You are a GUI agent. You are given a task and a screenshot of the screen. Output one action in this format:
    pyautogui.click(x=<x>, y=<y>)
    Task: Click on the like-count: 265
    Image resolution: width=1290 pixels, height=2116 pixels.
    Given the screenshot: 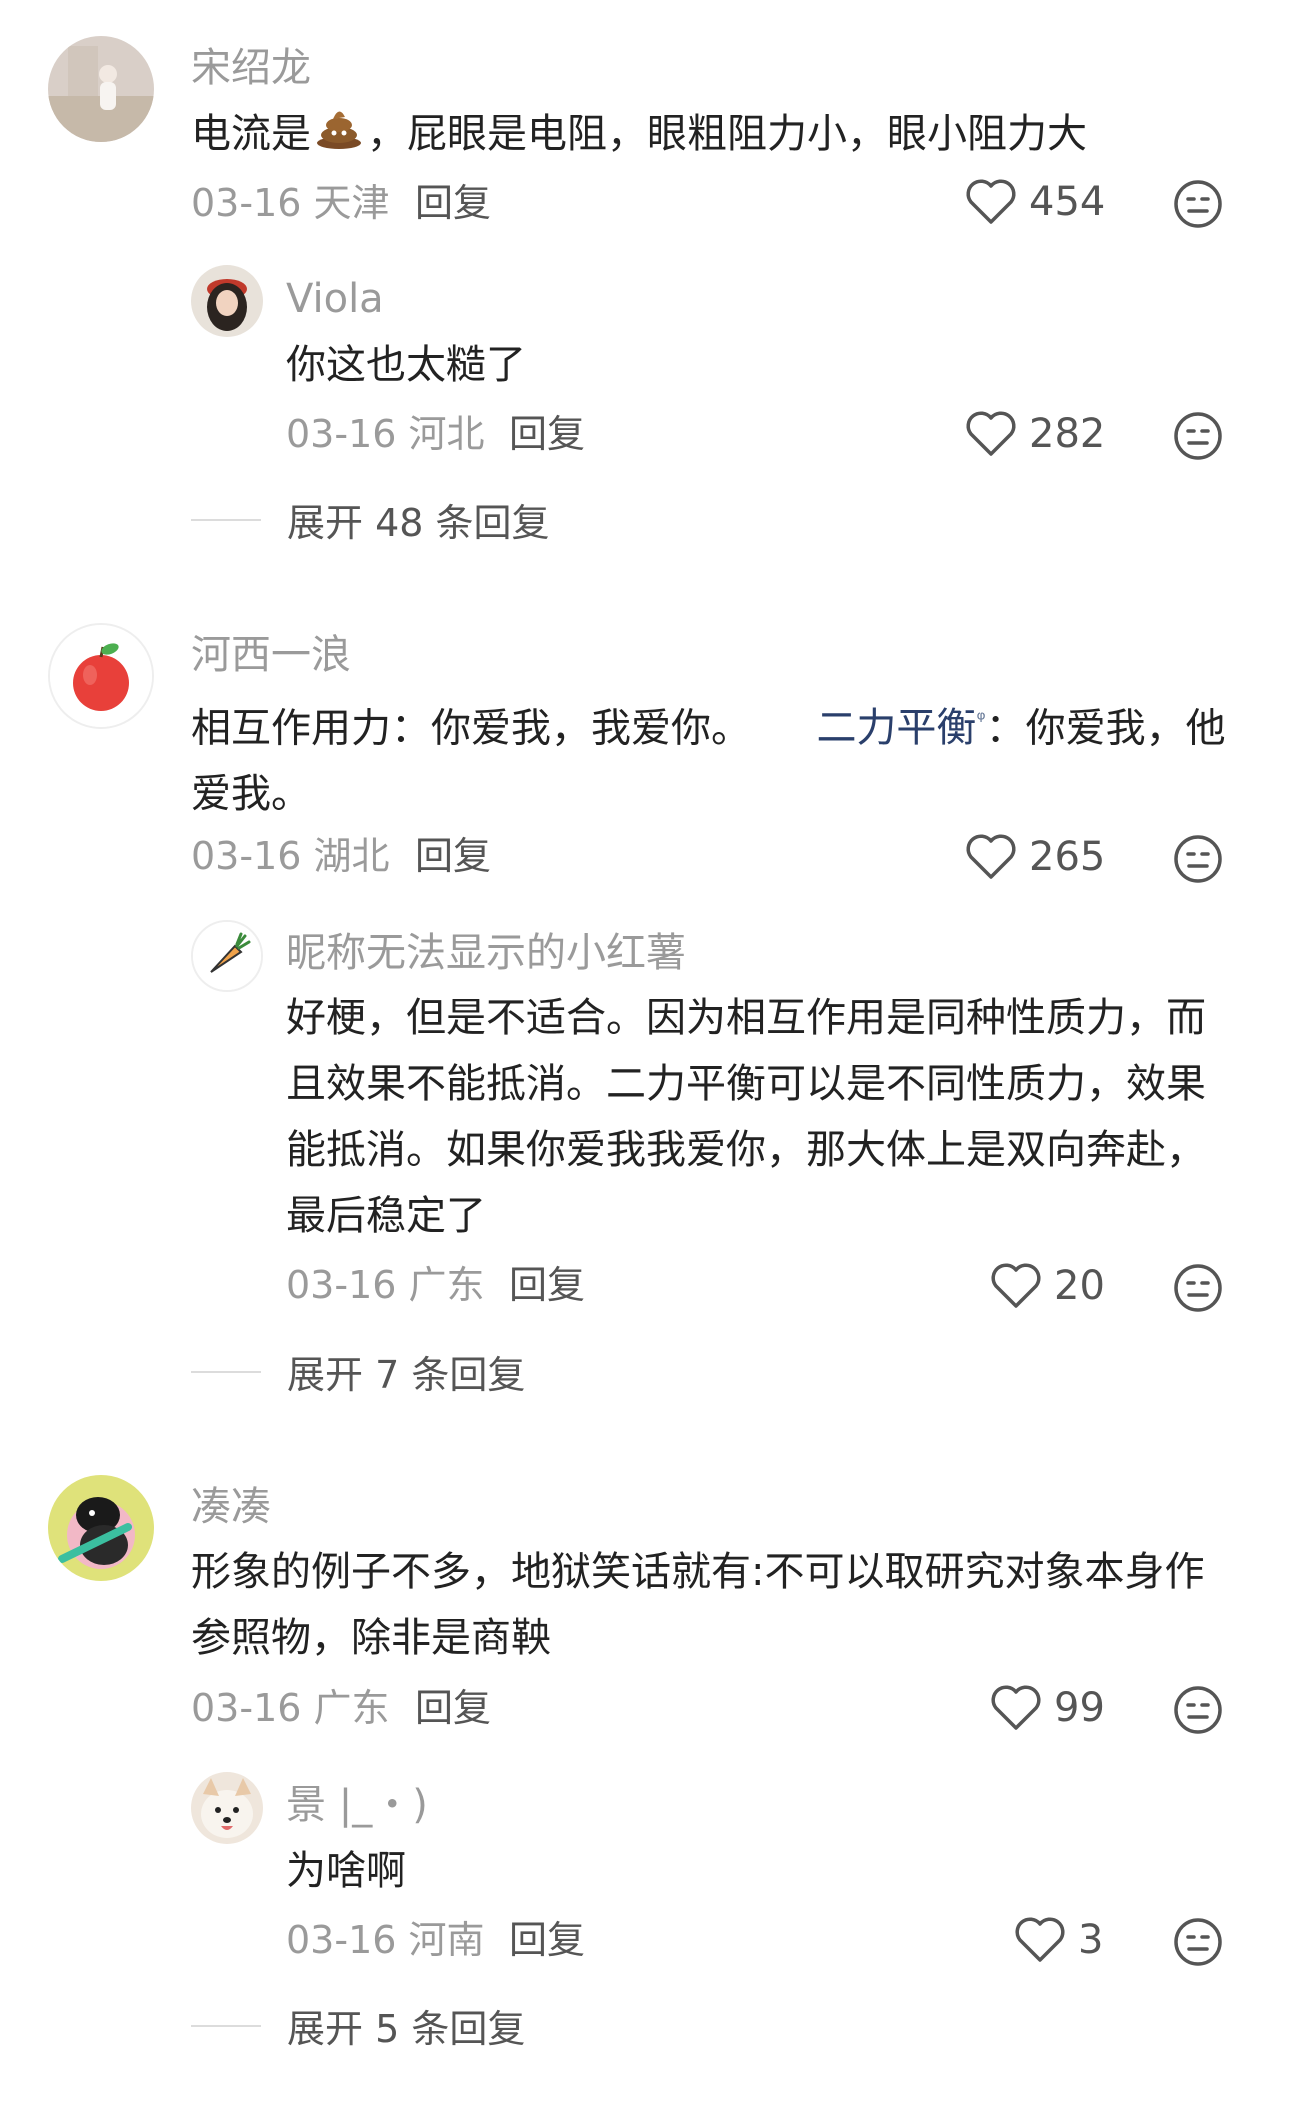 What is the action you would take?
    pyautogui.click(x=1067, y=857)
    